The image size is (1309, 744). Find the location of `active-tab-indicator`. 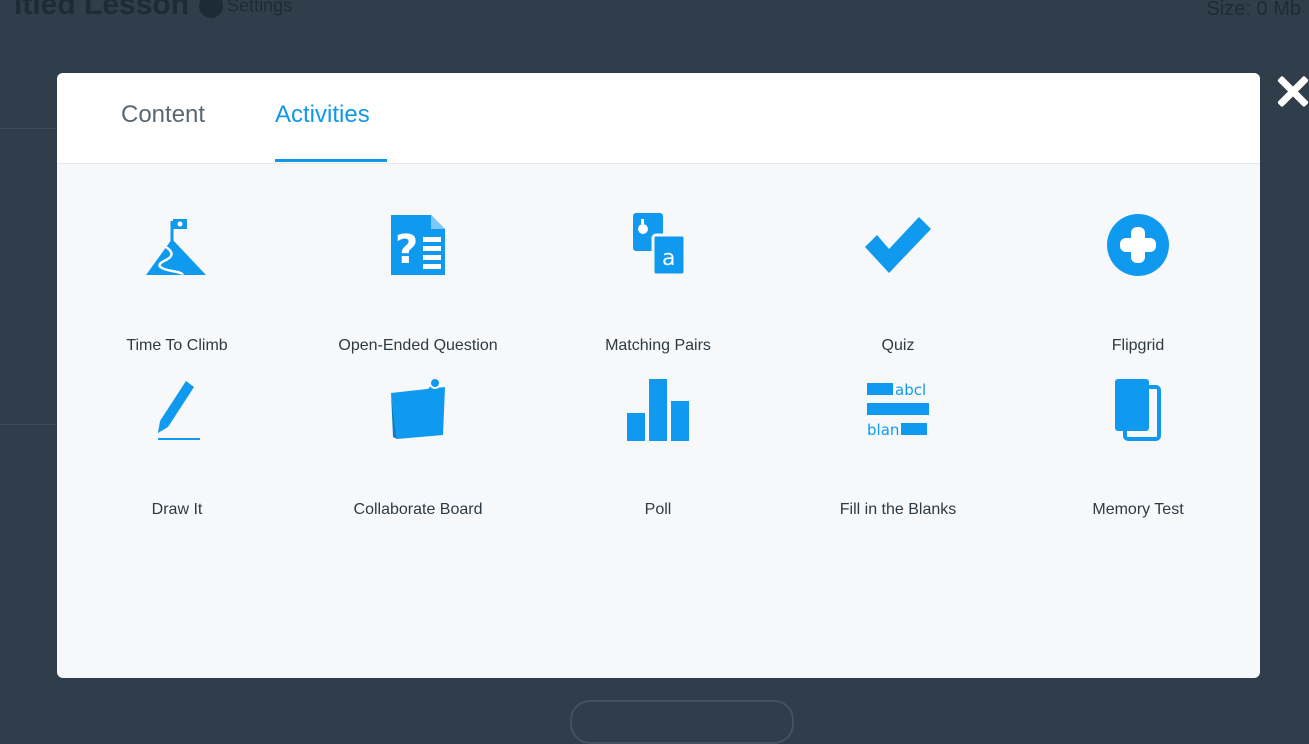

active-tab-indicator is located at coordinates (331, 160).